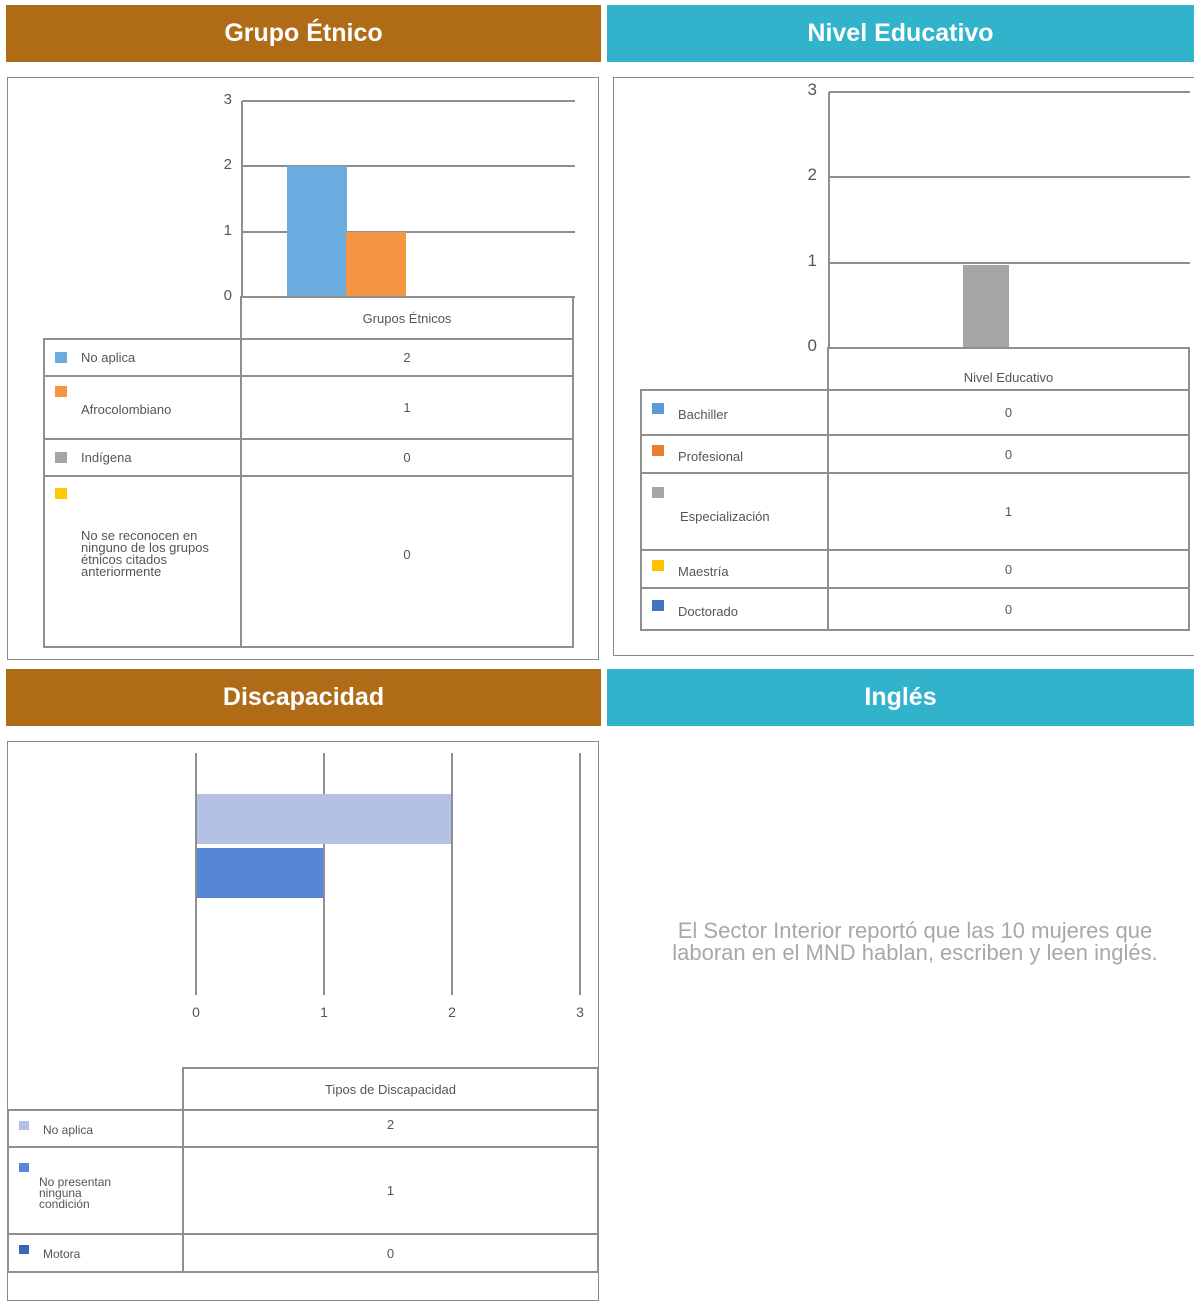 Image resolution: width=1194 pixels, height=1301 pixels. Describe the element at coordinates (725, 516) in the screenshot. I see `legend-label: Especialización` at that location.